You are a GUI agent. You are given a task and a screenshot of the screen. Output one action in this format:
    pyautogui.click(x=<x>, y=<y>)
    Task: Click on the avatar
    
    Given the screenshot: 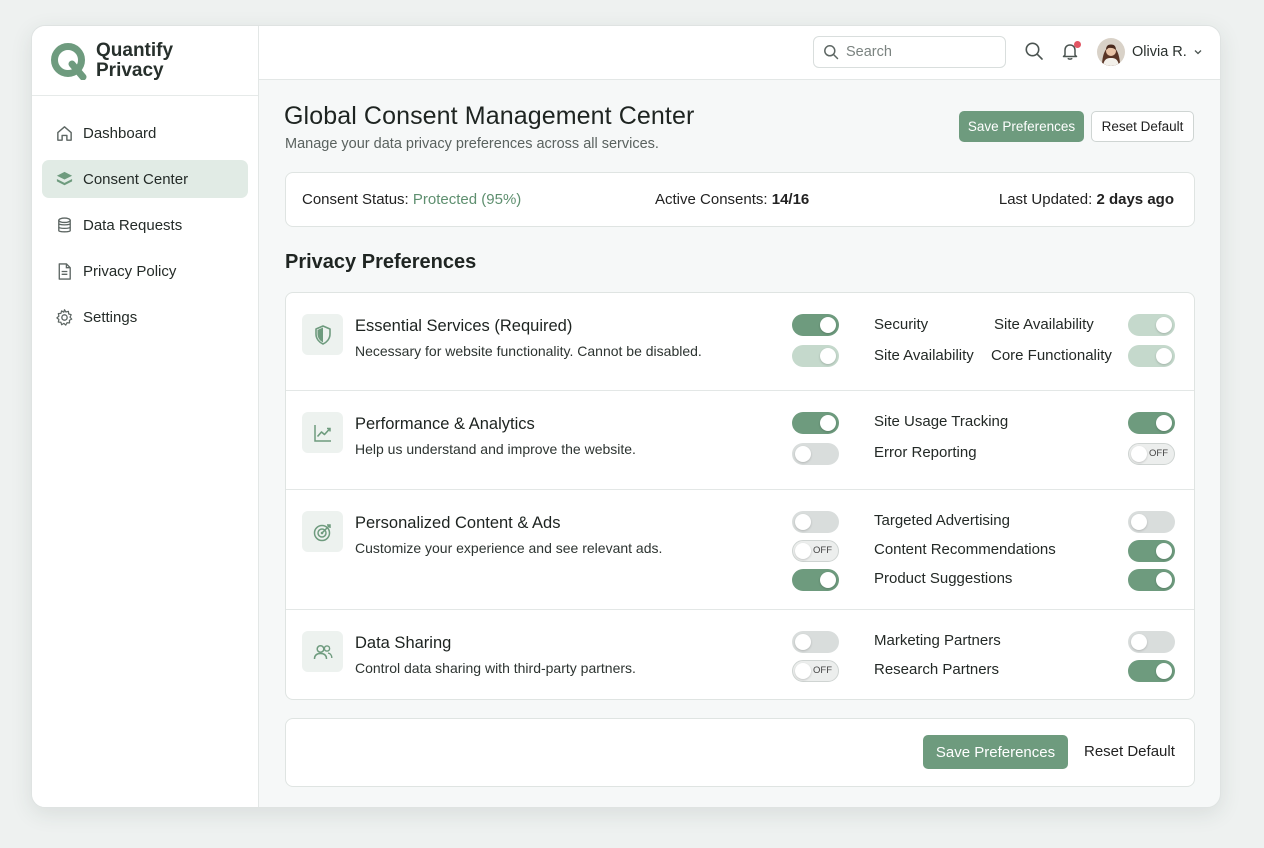 What is the action you would take?
    pyautogui.click(x=1111, y=52)
    